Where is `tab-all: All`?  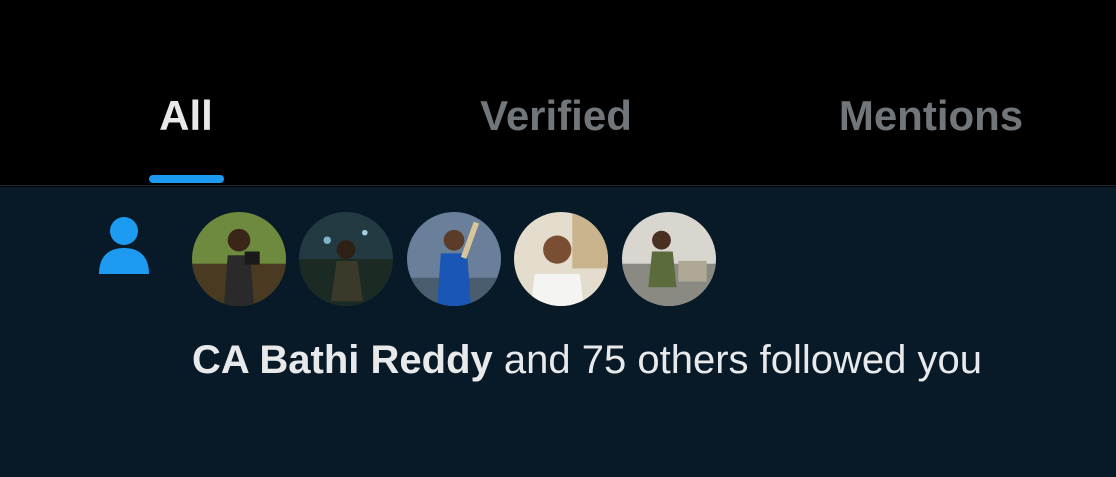
tab-all: All is located at coordinates (186, 93).